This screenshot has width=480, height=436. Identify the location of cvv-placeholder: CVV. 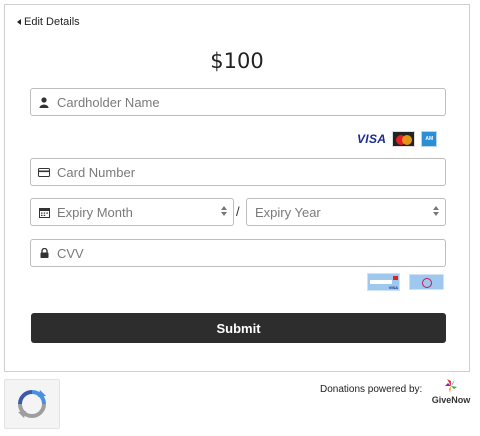
(70, 253).